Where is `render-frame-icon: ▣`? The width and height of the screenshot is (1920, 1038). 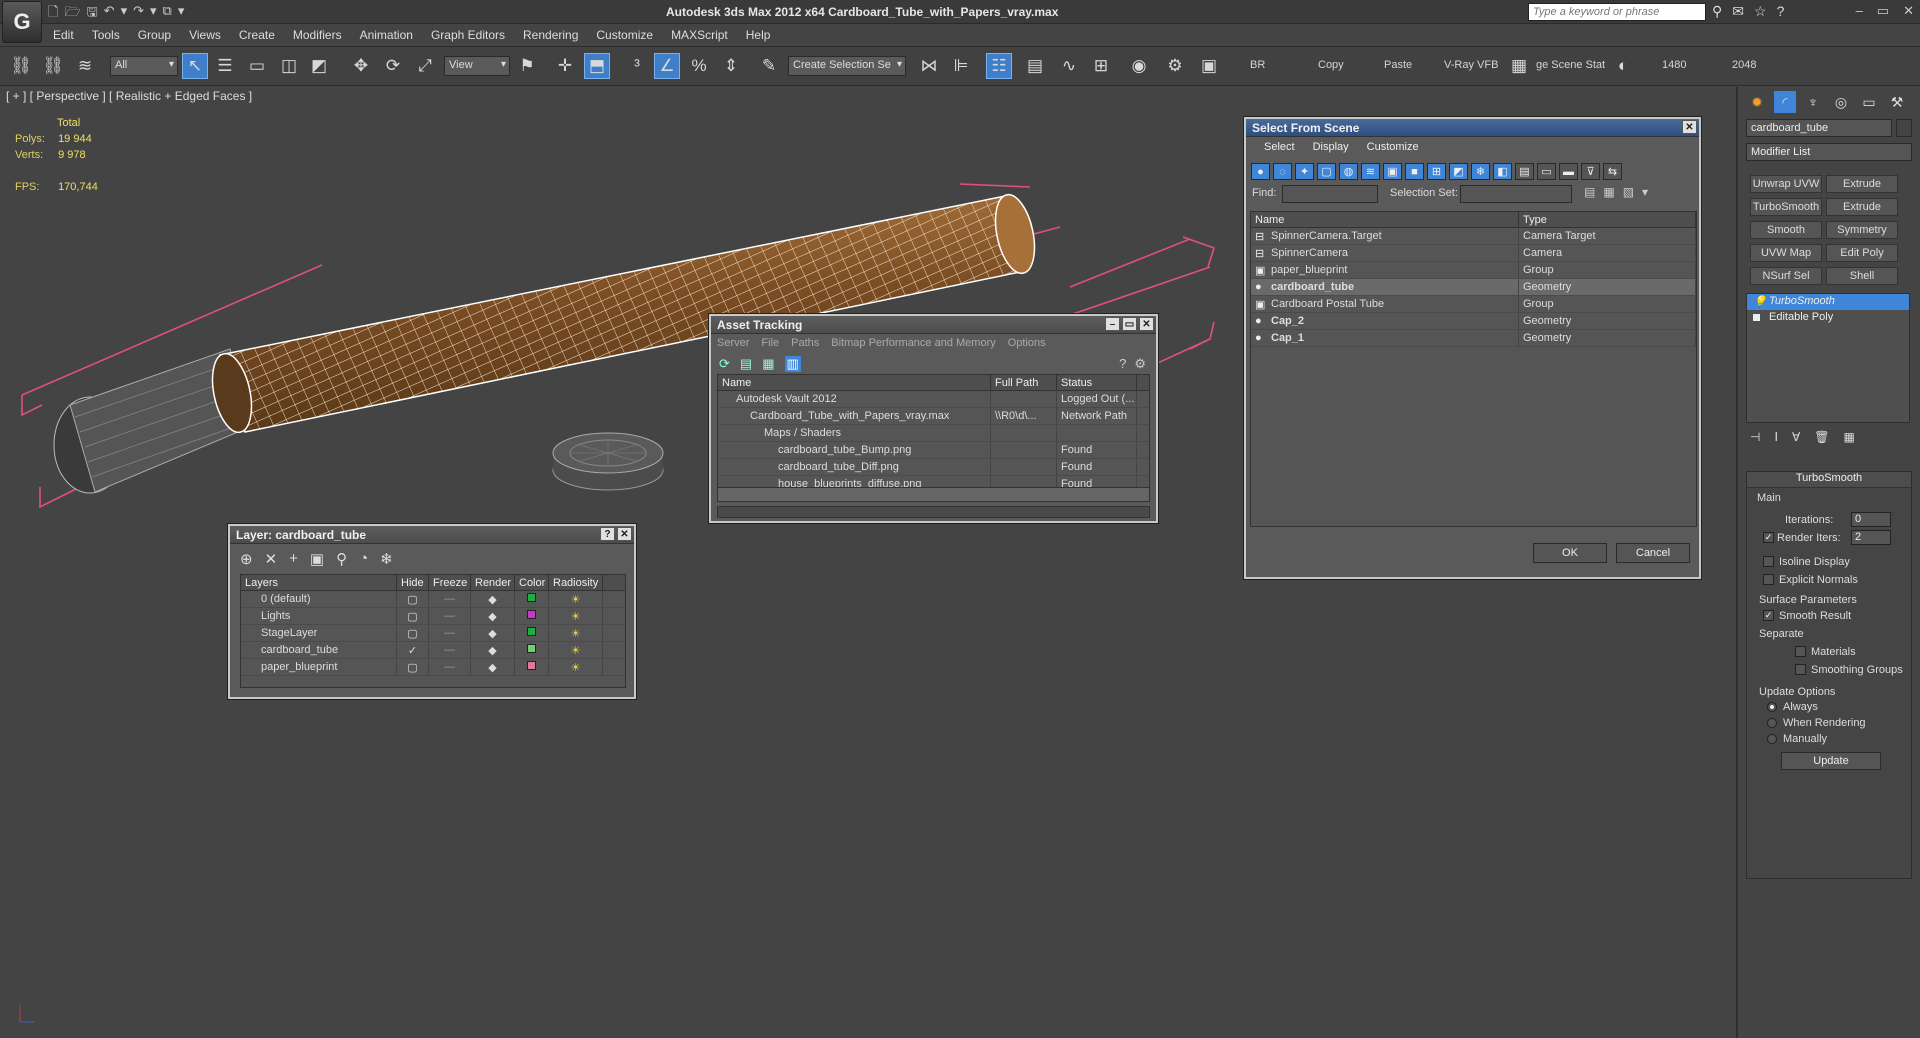
render-frame-icon: ▣ is located at coordinates (1209, 66).